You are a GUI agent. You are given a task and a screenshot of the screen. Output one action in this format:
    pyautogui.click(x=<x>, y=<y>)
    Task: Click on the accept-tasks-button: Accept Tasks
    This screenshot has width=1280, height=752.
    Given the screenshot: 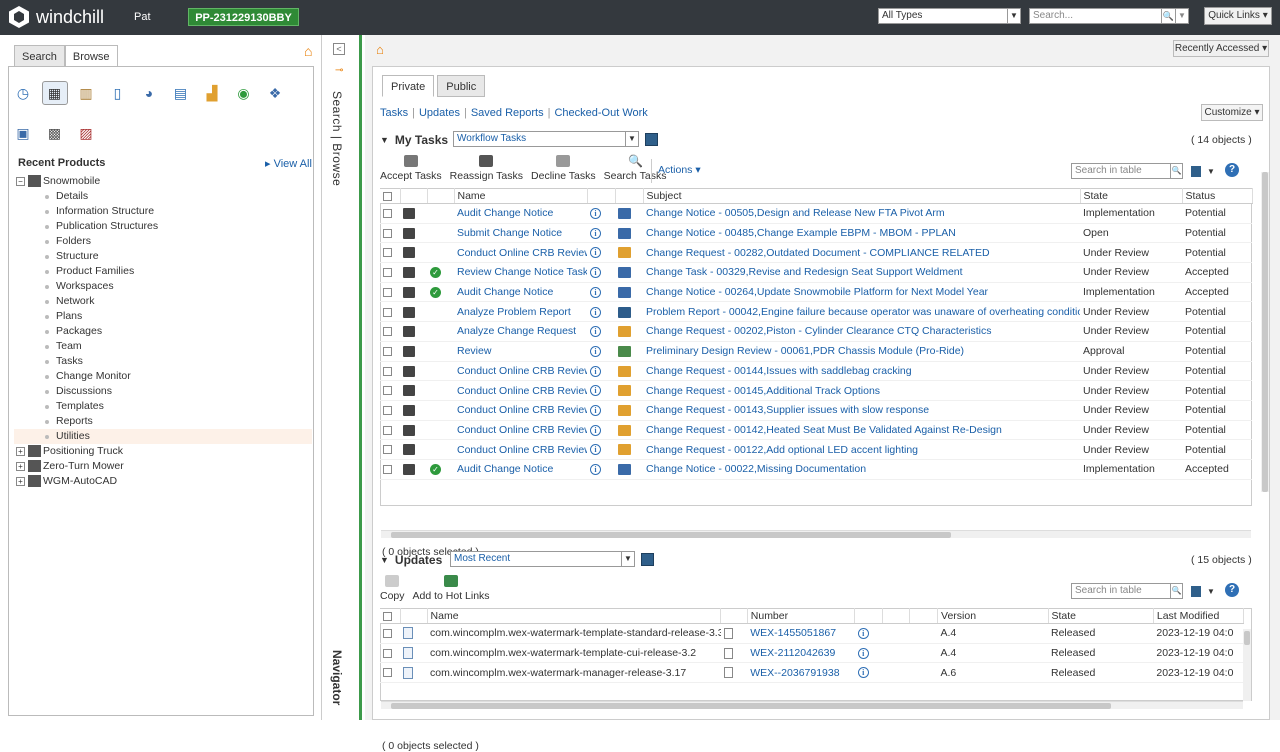 What is the action you would take?
    pyautogui.click(x=411, y=168)
    